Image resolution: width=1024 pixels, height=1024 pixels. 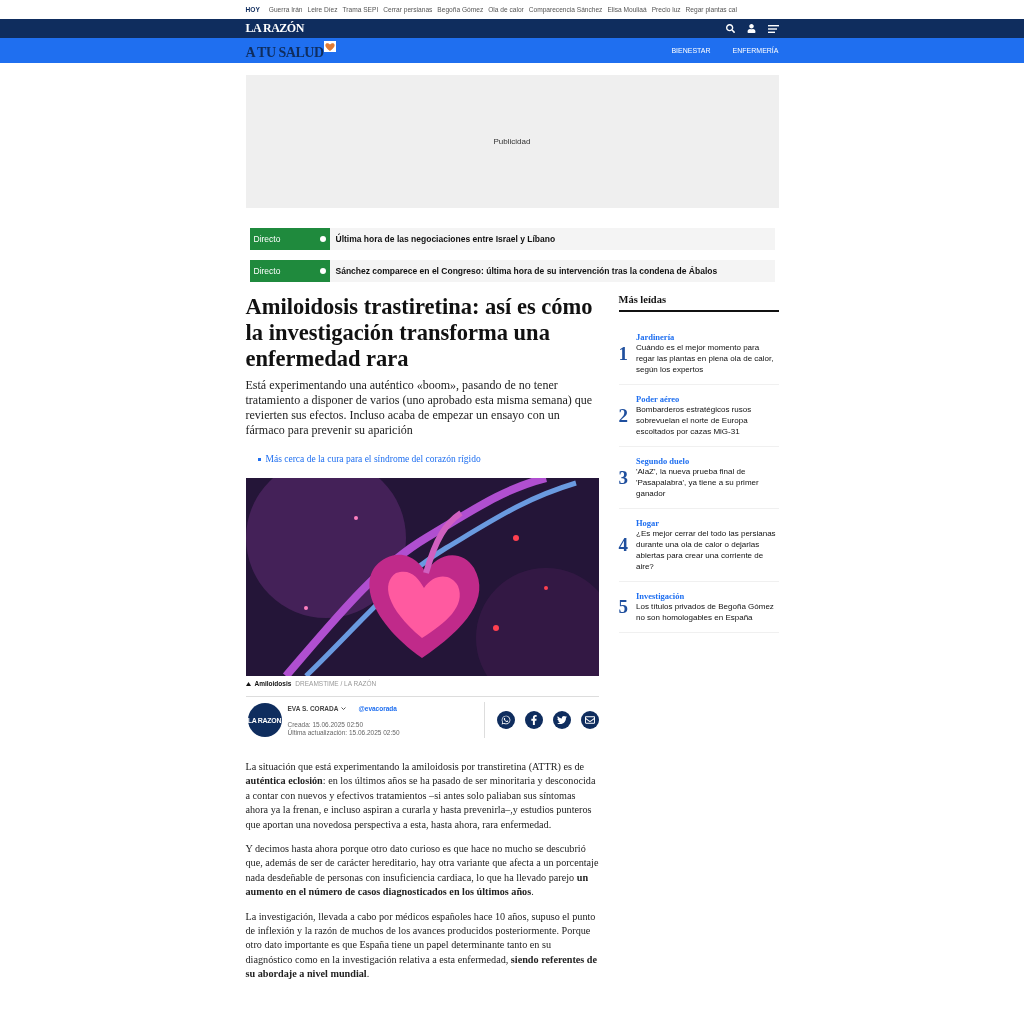 I want to click on bird-icon, so click(x=561, y=720).